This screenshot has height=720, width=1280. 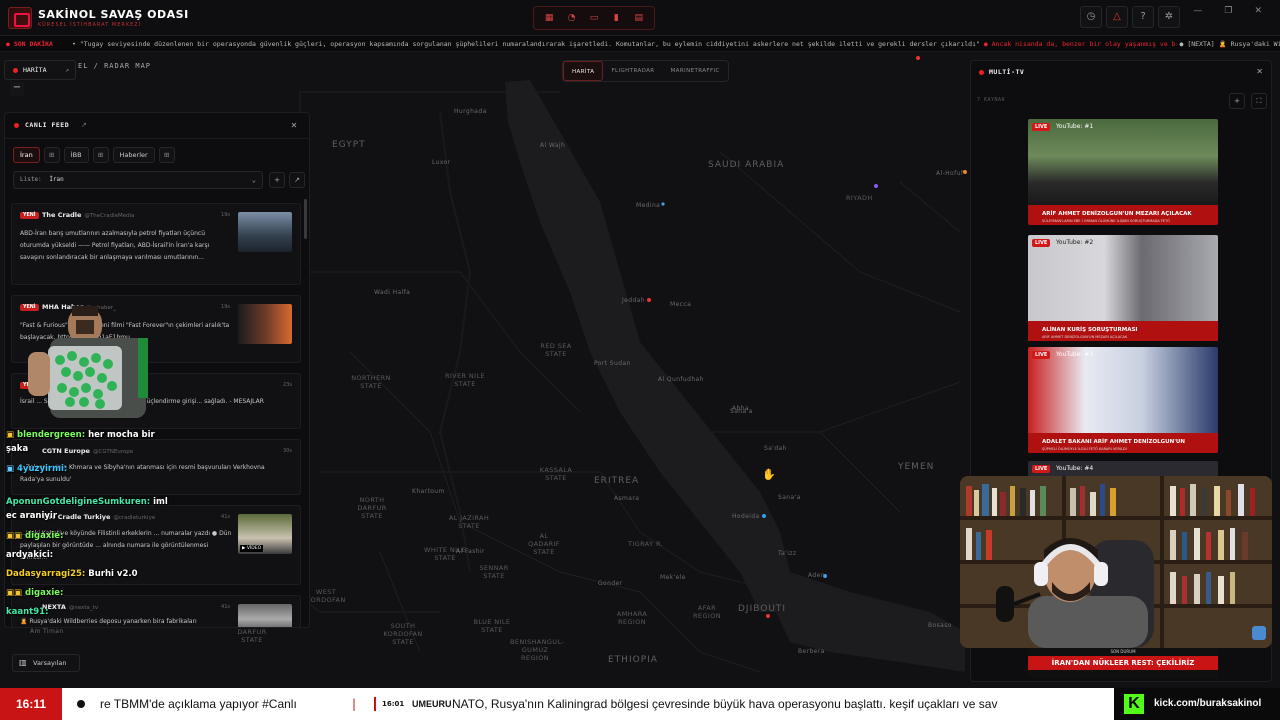 I want to click on tile-source: YouTube: #3, so click(x=1075, y=354).